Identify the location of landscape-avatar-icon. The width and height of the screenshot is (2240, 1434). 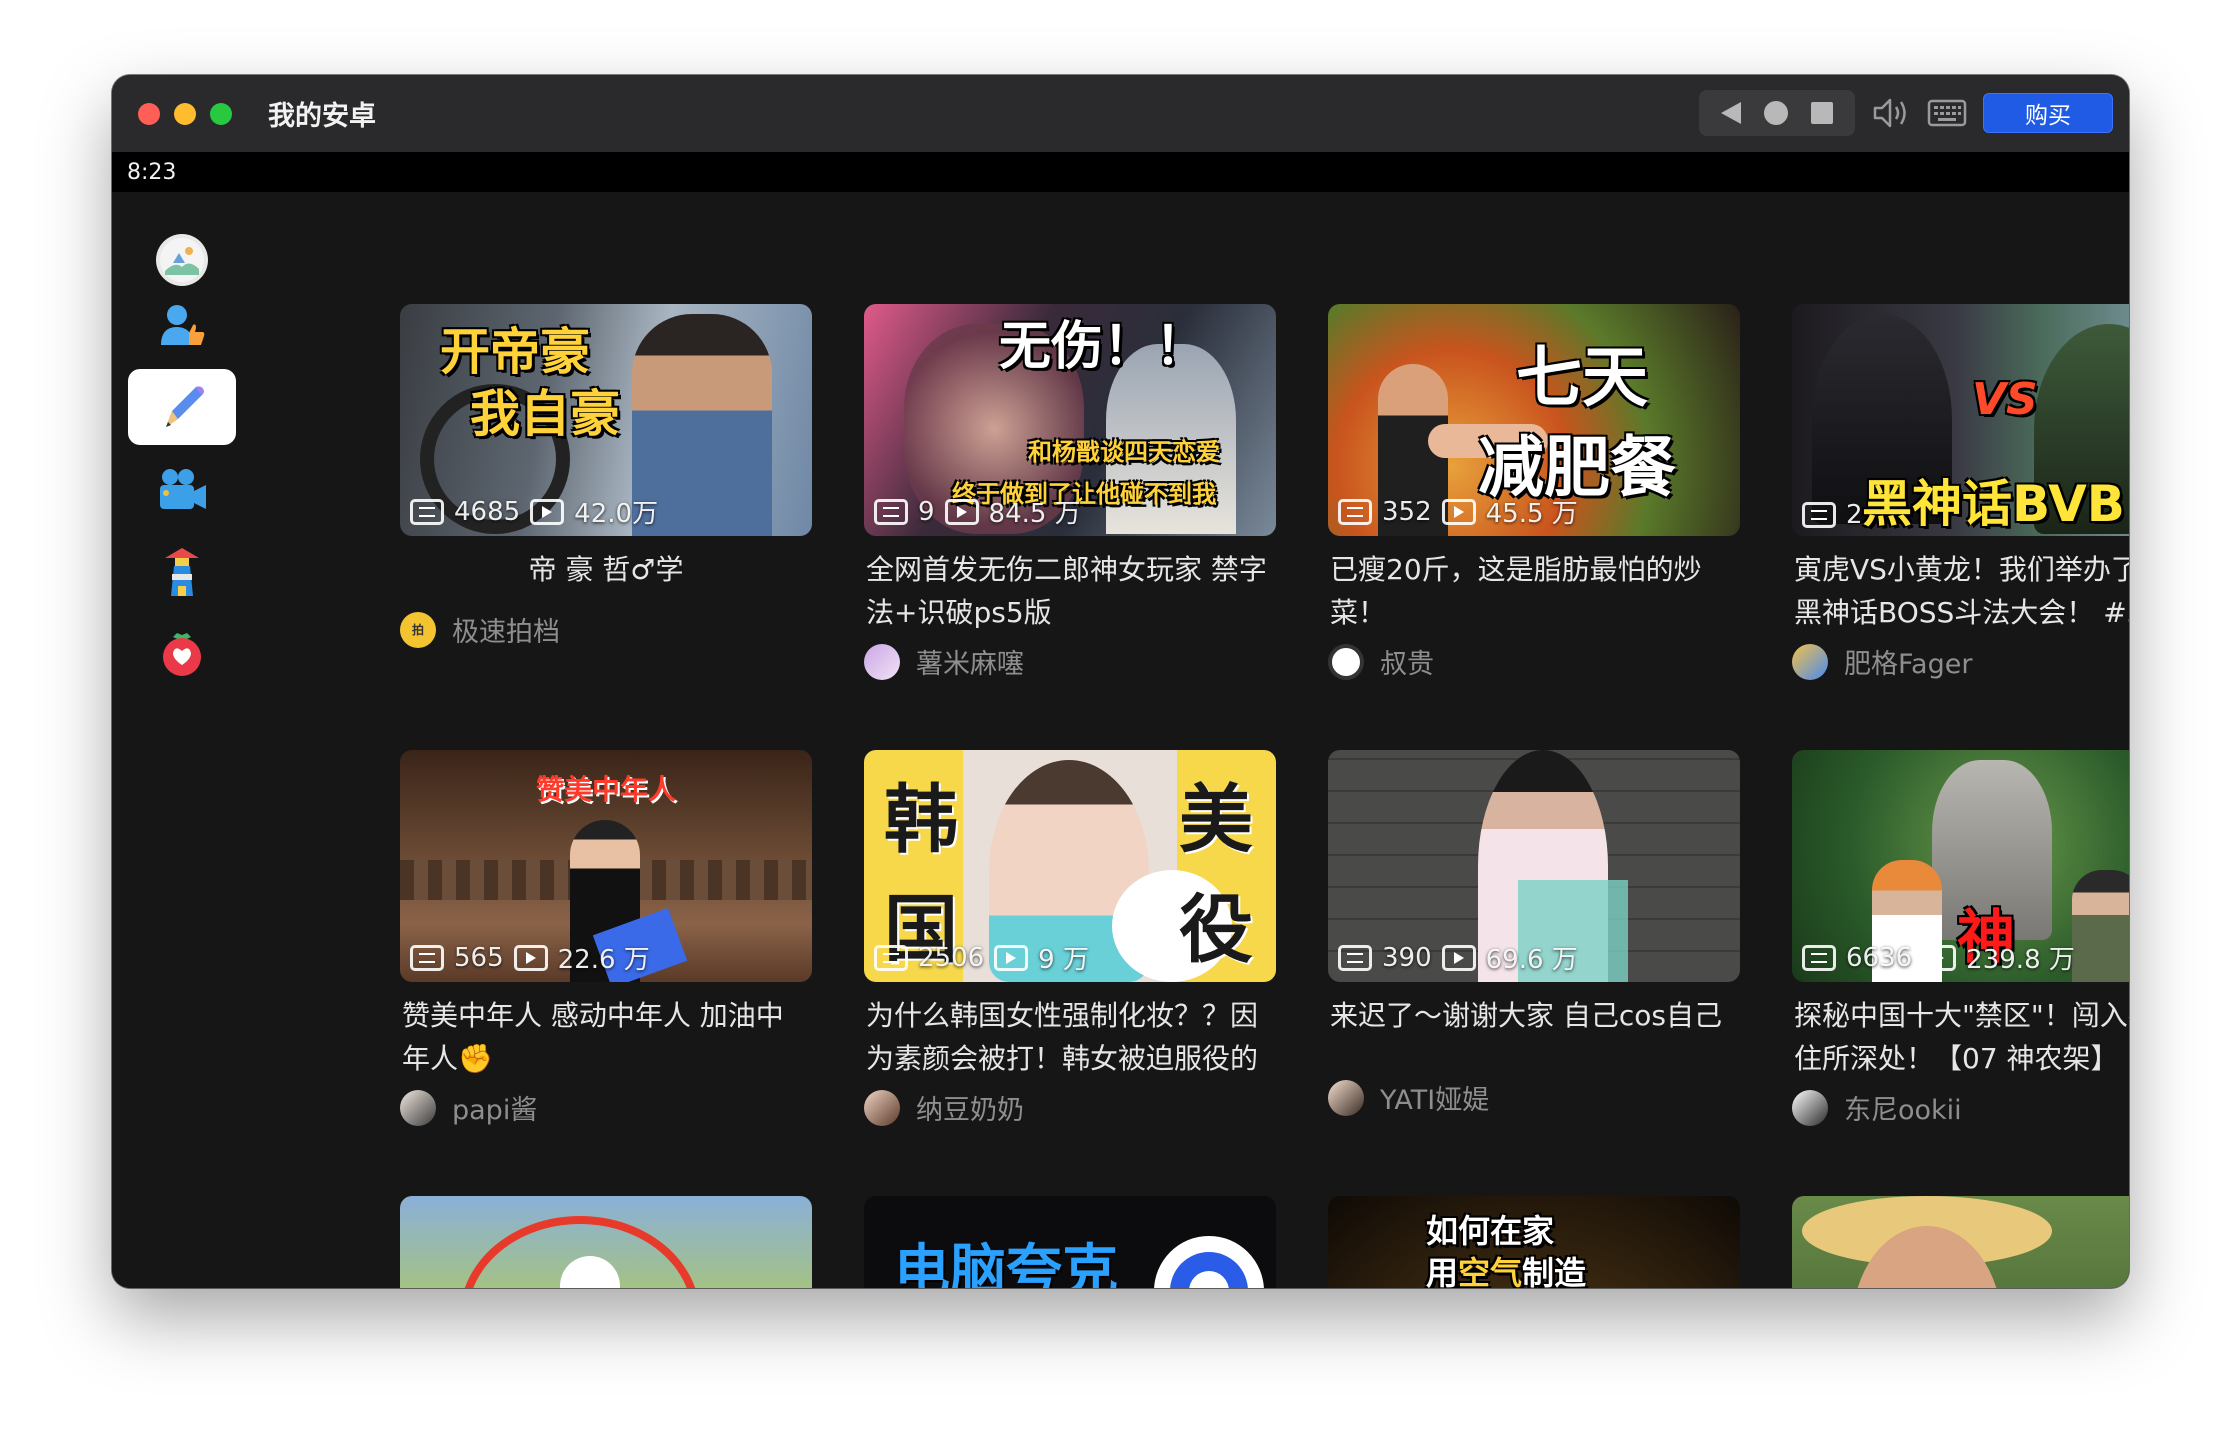
(182, 260).